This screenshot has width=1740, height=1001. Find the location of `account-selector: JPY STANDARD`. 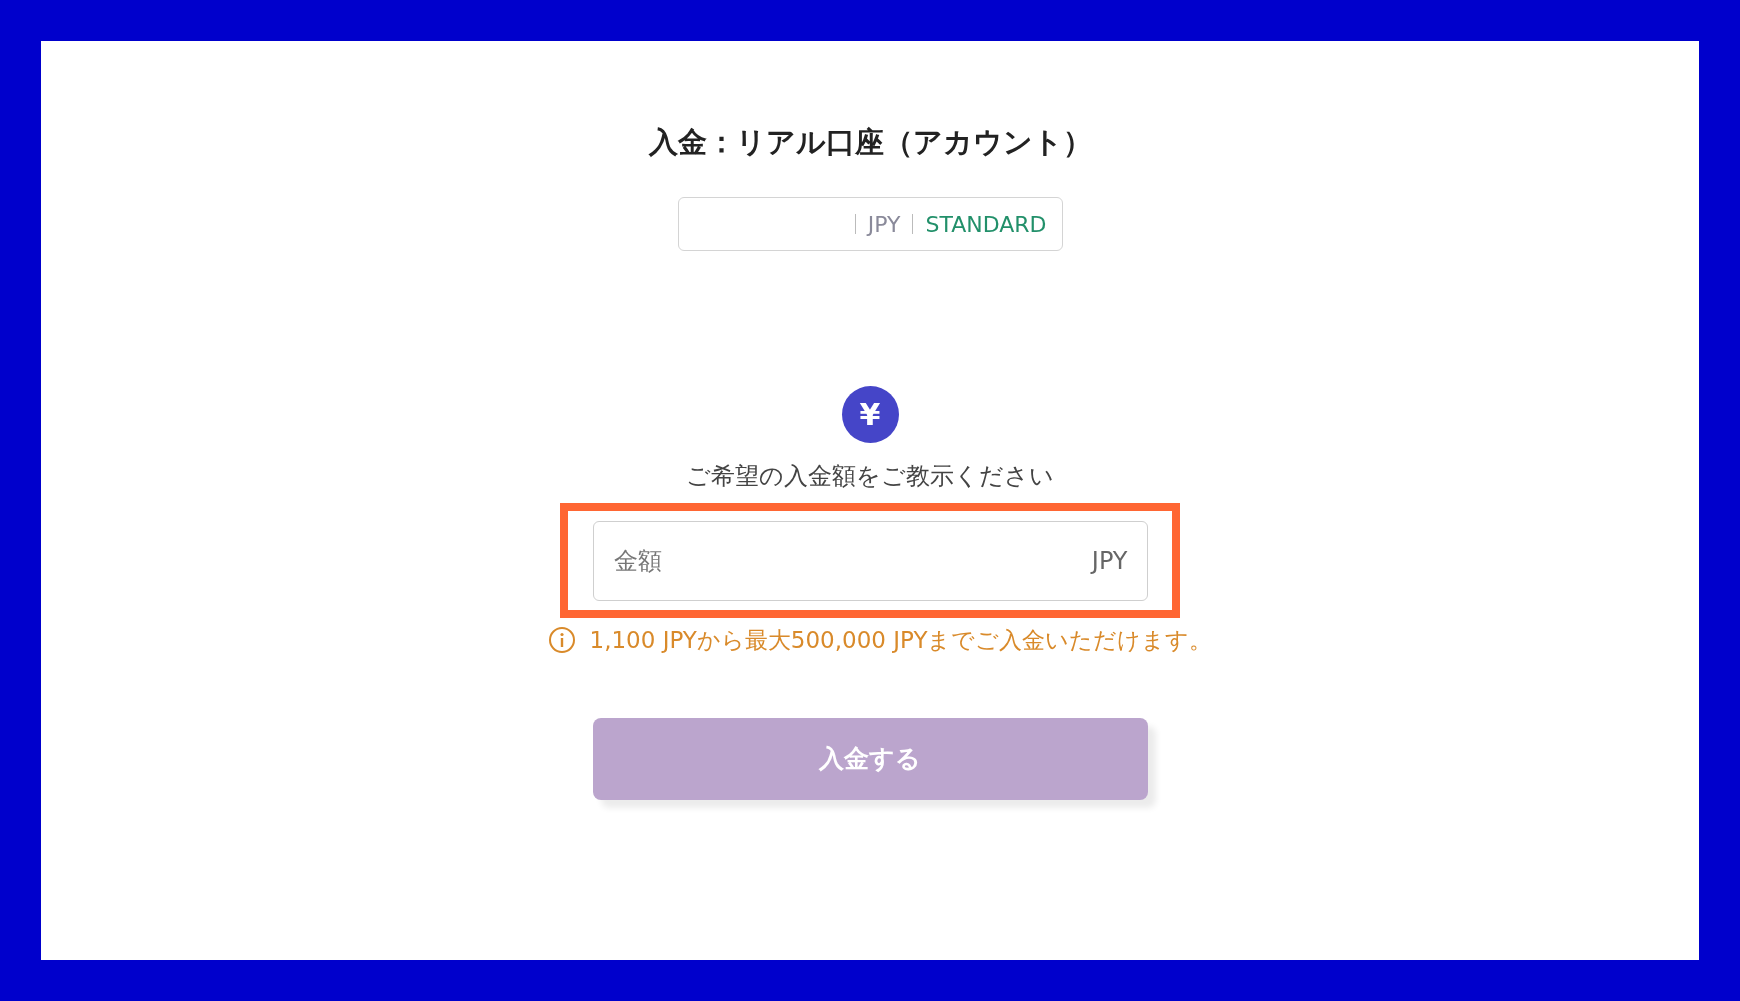

account-selector: JPY STANDARD is located at coordinates (870, 224).